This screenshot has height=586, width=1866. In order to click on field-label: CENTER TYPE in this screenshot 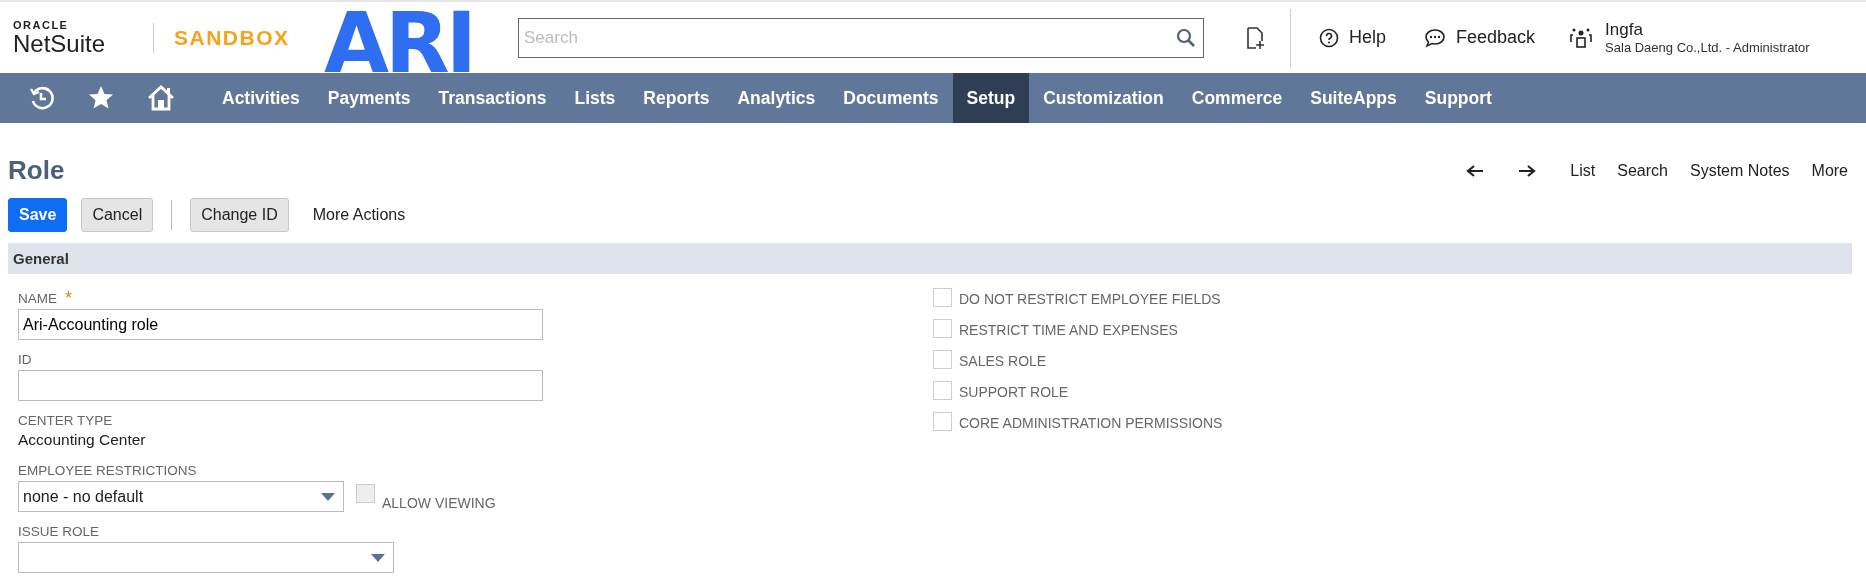, I will do `click(66, 420)`.